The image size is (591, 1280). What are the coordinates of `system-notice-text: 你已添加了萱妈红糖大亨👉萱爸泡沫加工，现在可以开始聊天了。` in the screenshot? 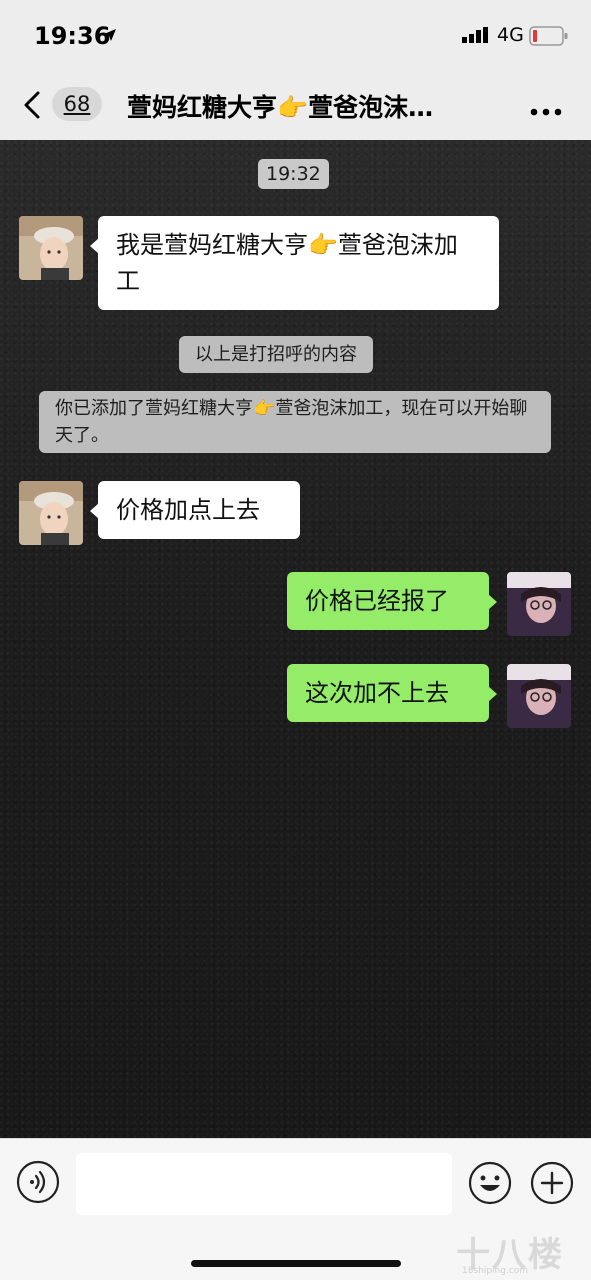 It's located at (291, 422).